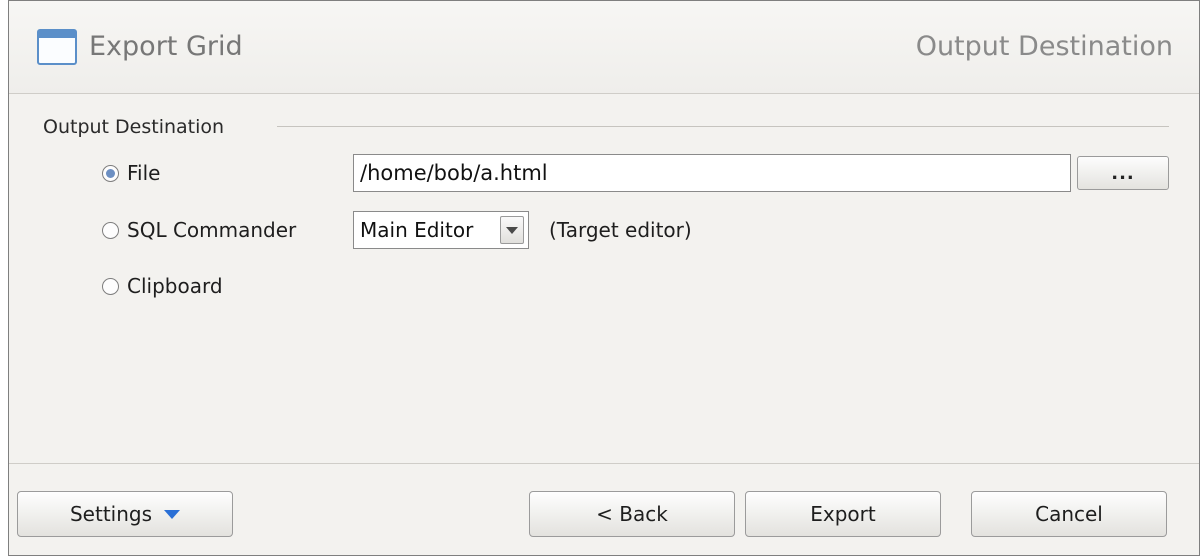 The height and width of the screenshot is (556, 1202). I want to click on dropdown-arrow-icon, so click(512, 230).